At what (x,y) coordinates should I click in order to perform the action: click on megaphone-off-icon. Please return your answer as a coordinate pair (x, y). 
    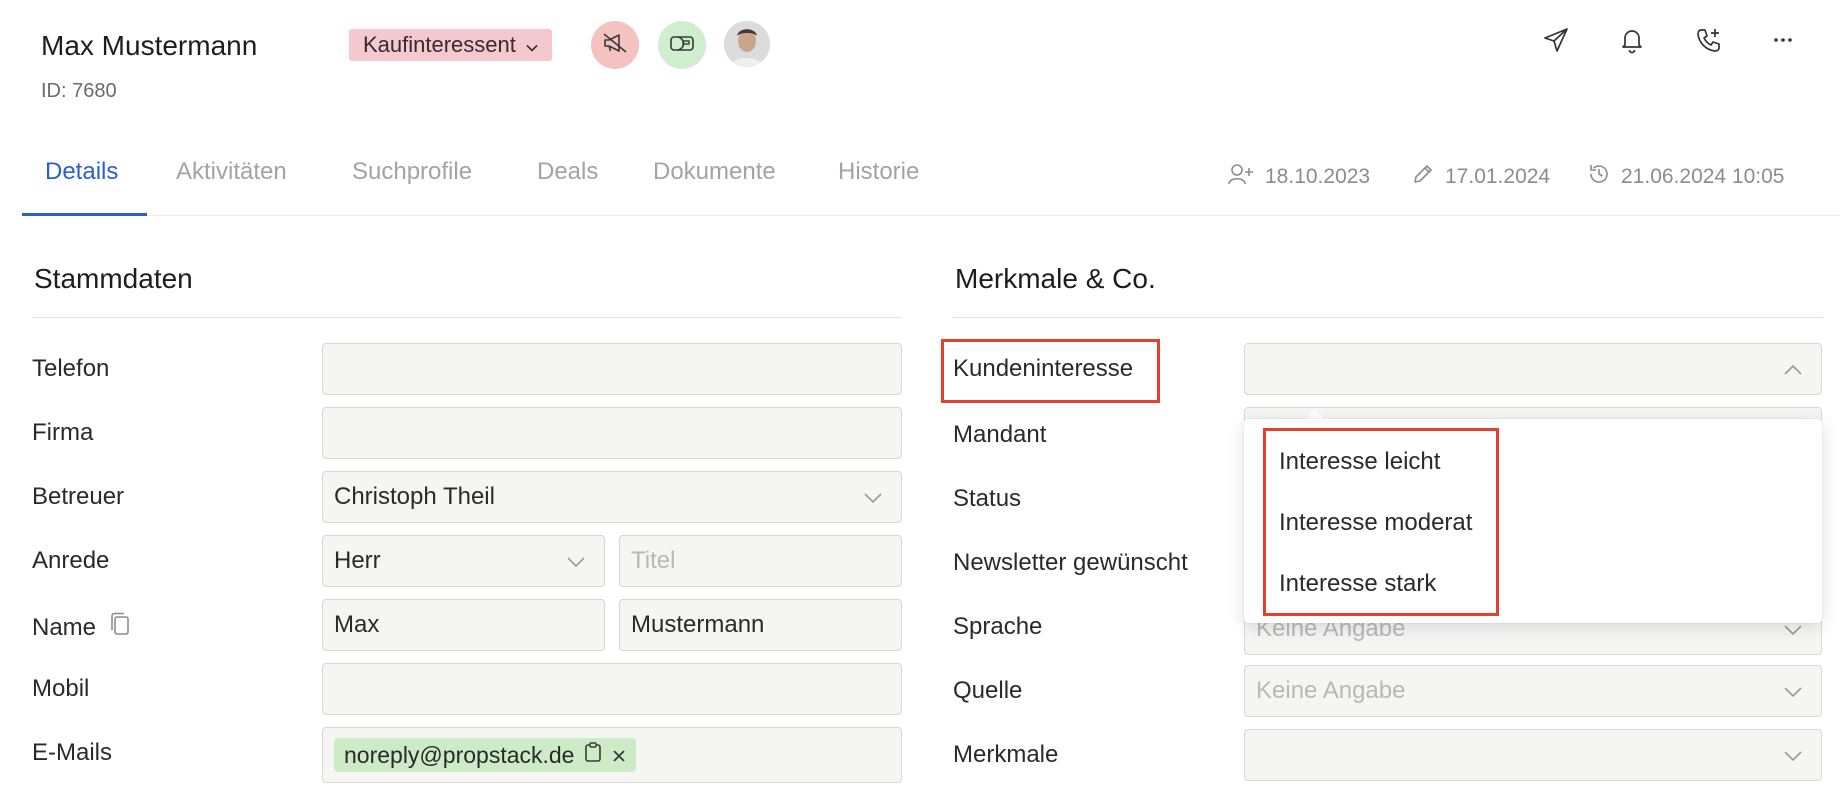
    Looking at the image, I should click on (615, 45).